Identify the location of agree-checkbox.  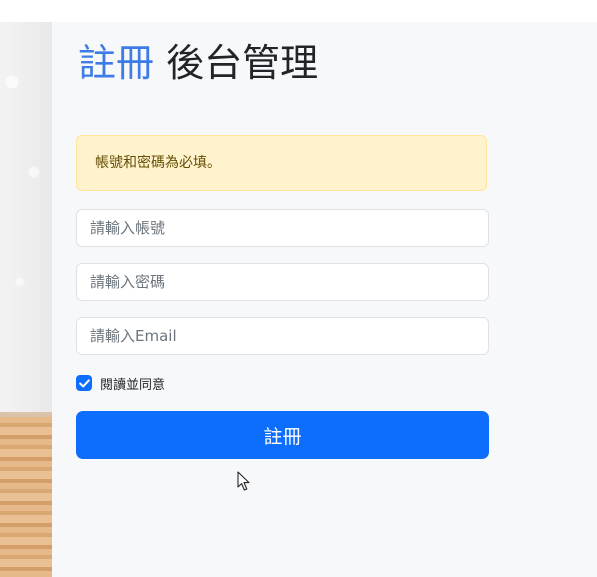
(84, 383).